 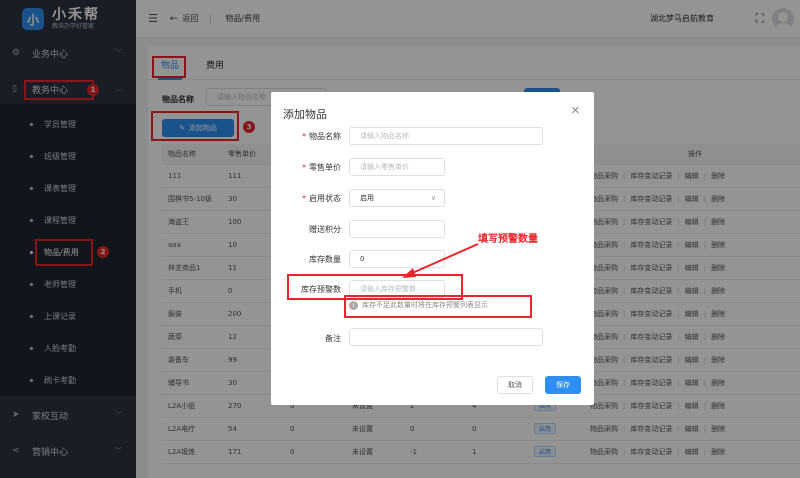 I want to click on warning-hint: i 库存不足此数量时将在库存预警列表显示, so click(x=418, y=305).